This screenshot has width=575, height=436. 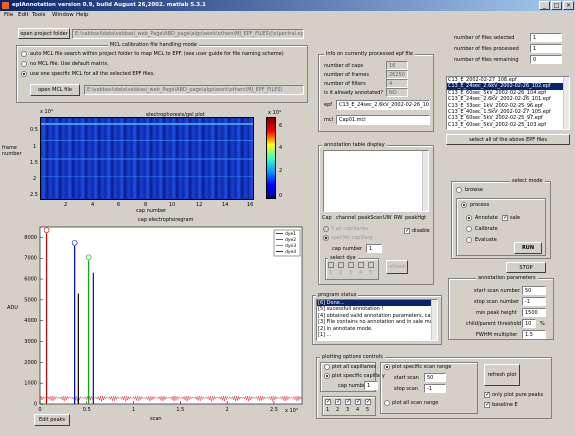 I want to click on start-scan-label: start scan number, so click(x=497, y=291).